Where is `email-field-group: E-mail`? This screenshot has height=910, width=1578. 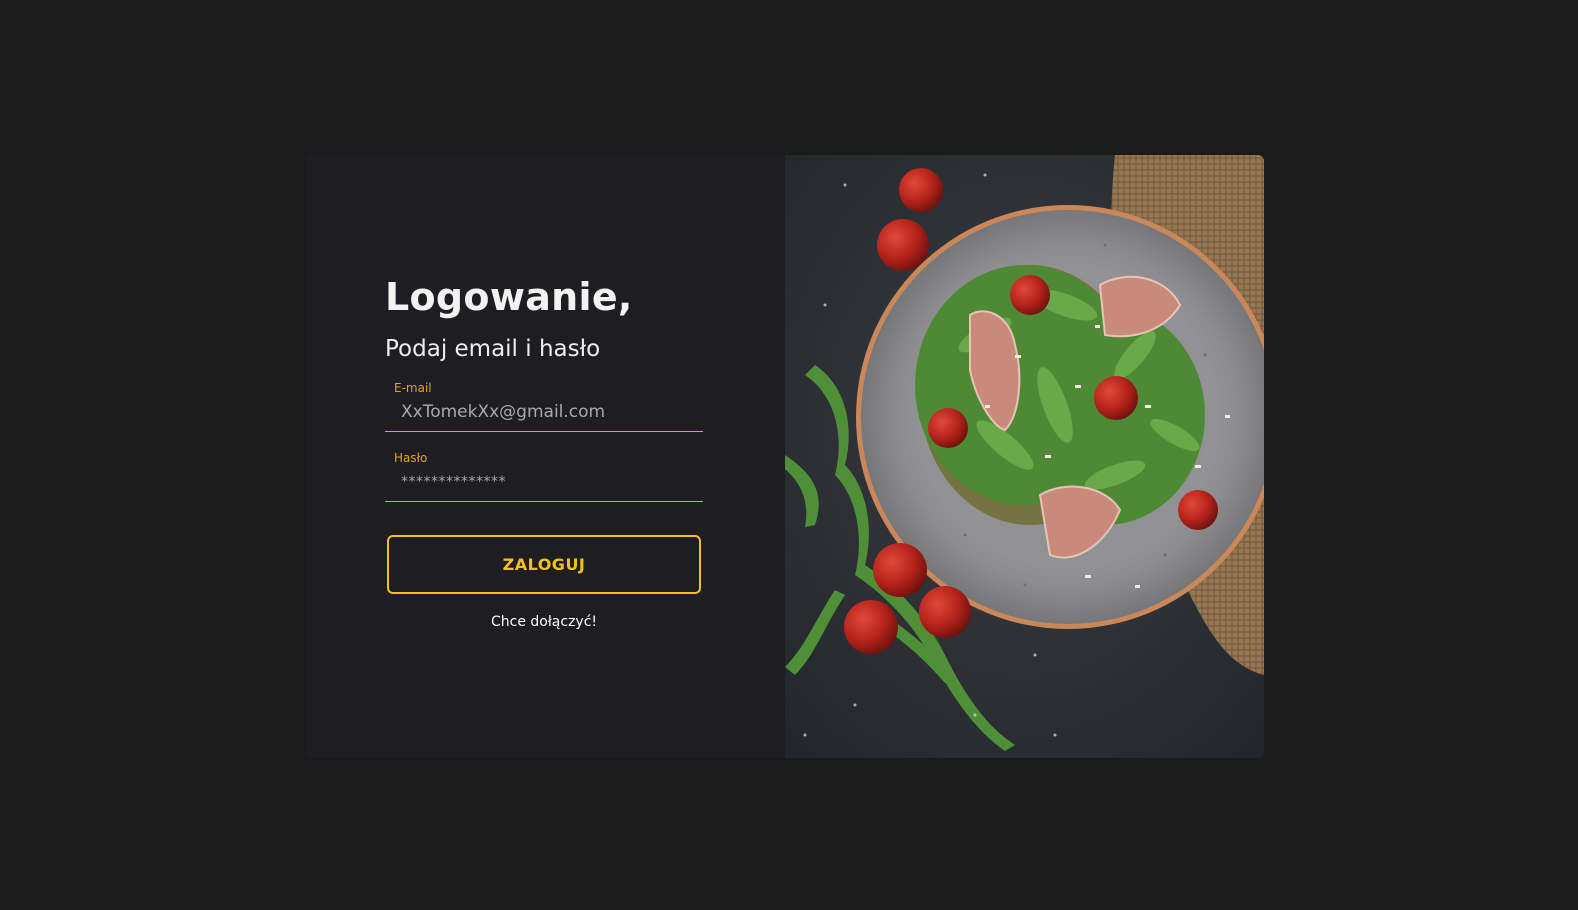
email-field-group: E-mail is located at coordinates (544, 404).